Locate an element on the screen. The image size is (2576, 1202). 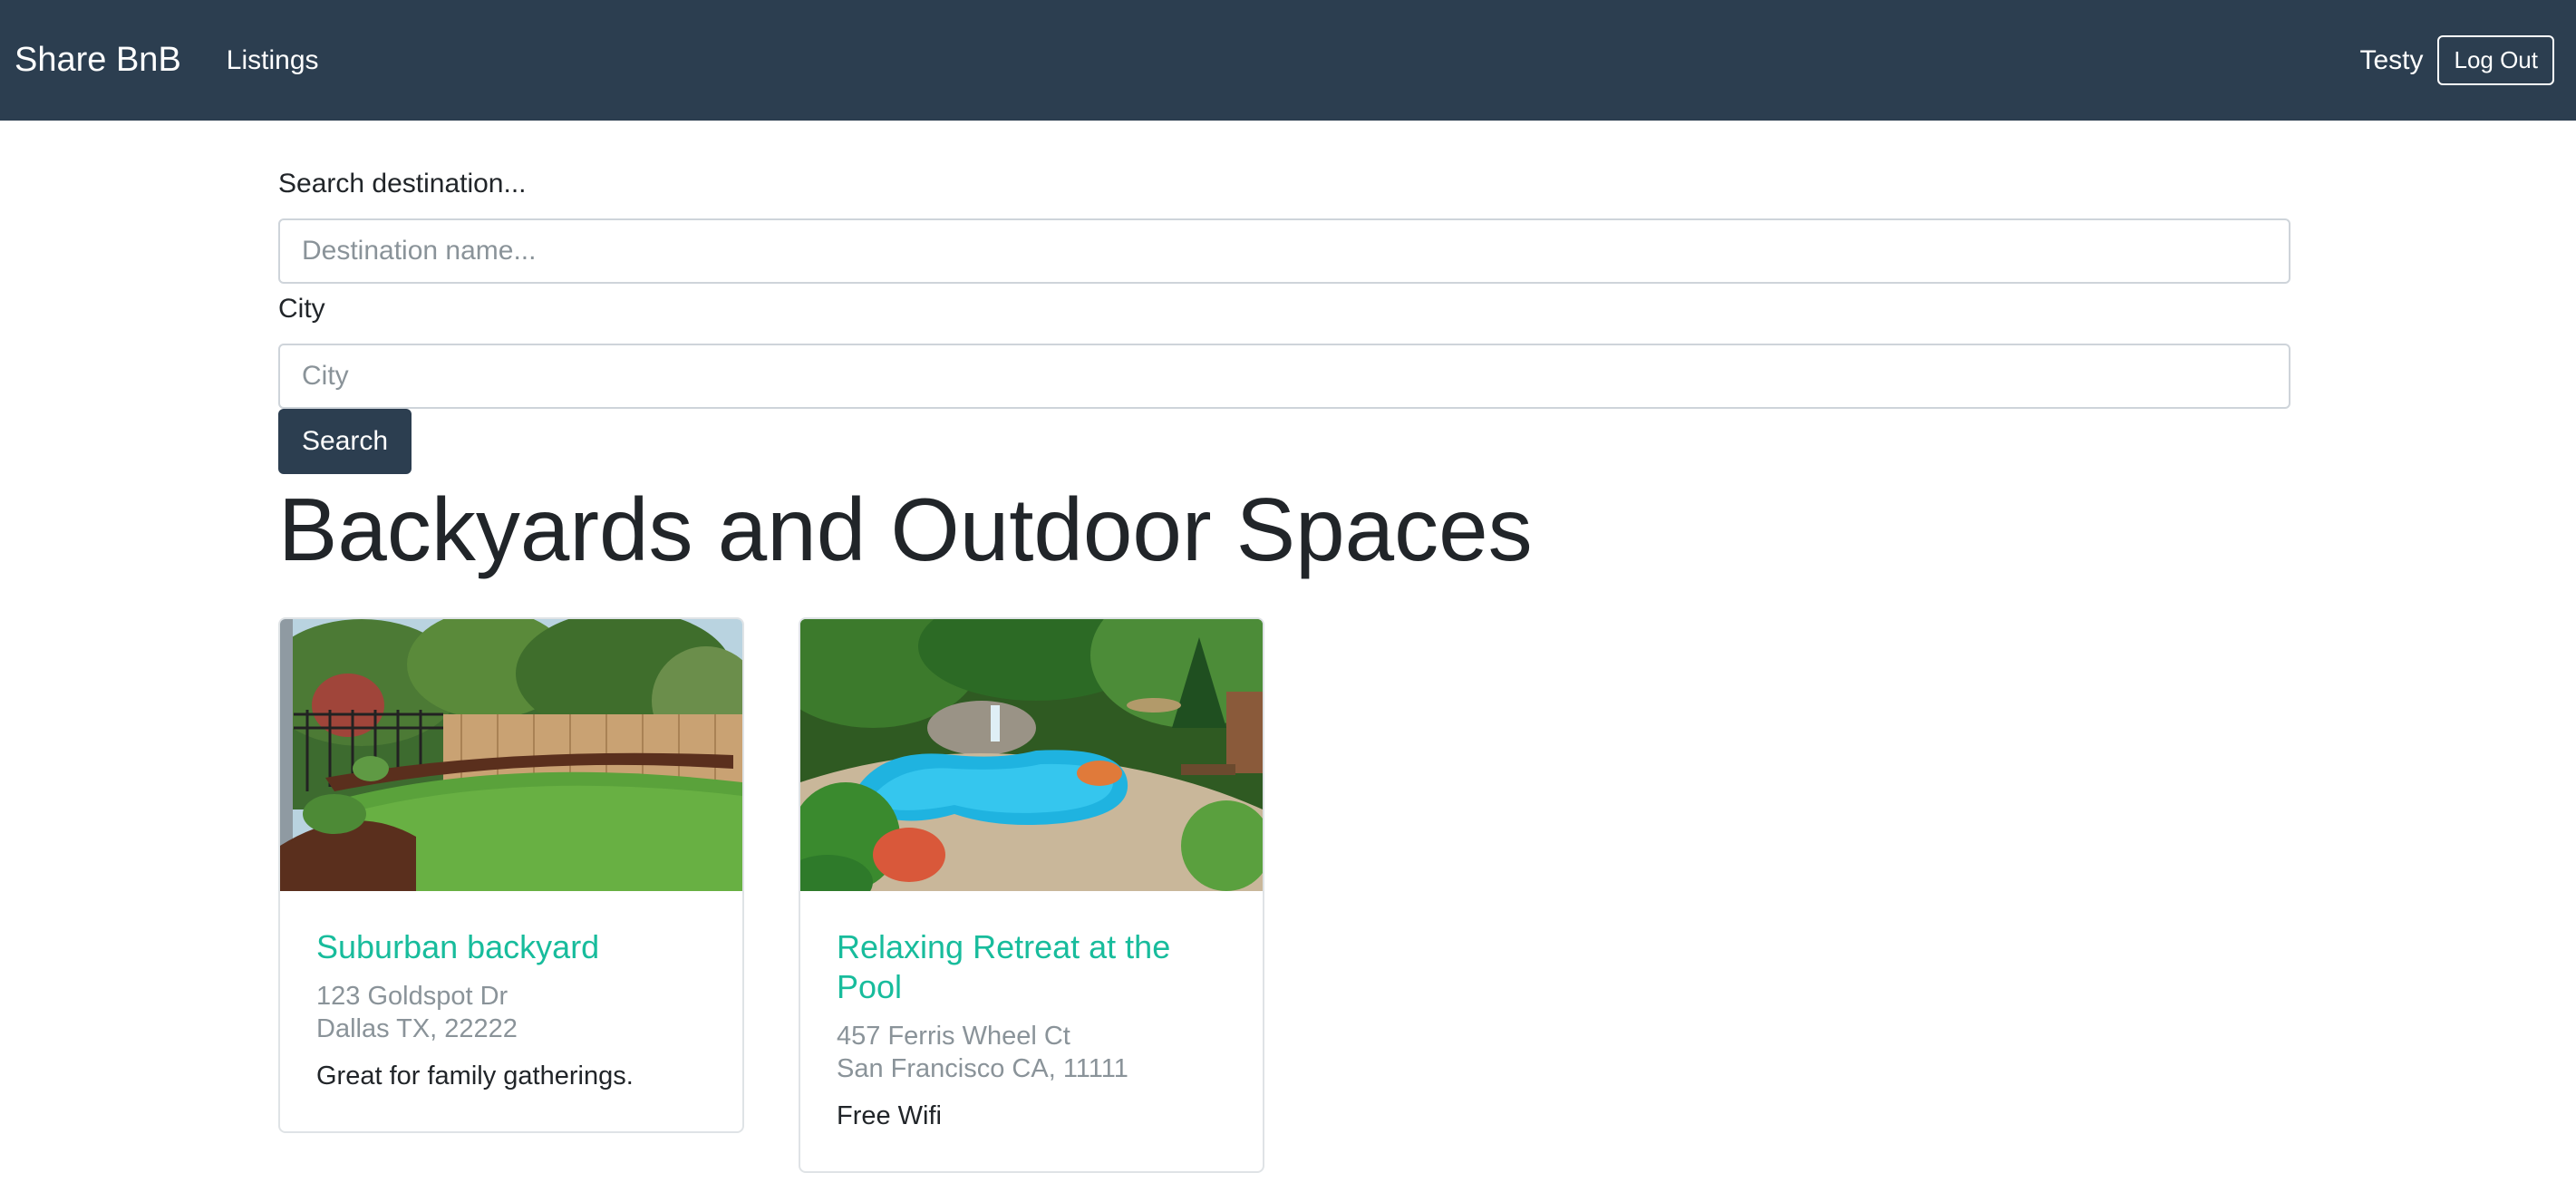
listing-image-pool is located at coordinates (1031, 754).